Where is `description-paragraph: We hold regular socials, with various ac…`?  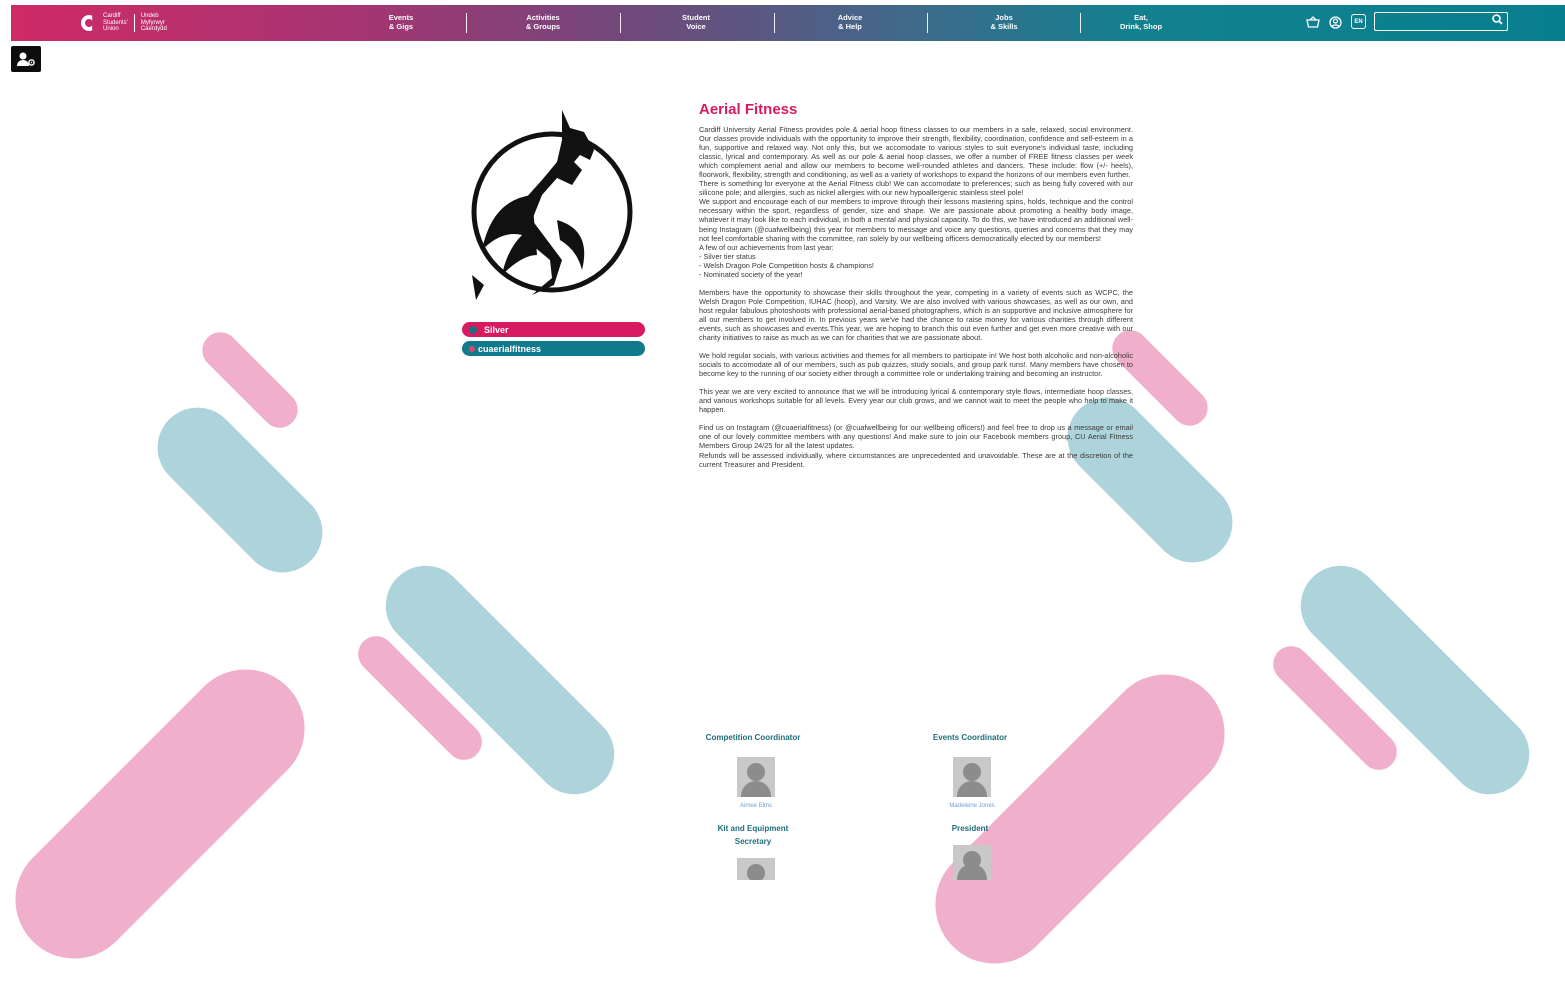
description-paragraph: We hold regular socials, with various ac… is located at coordinates (916, 365).